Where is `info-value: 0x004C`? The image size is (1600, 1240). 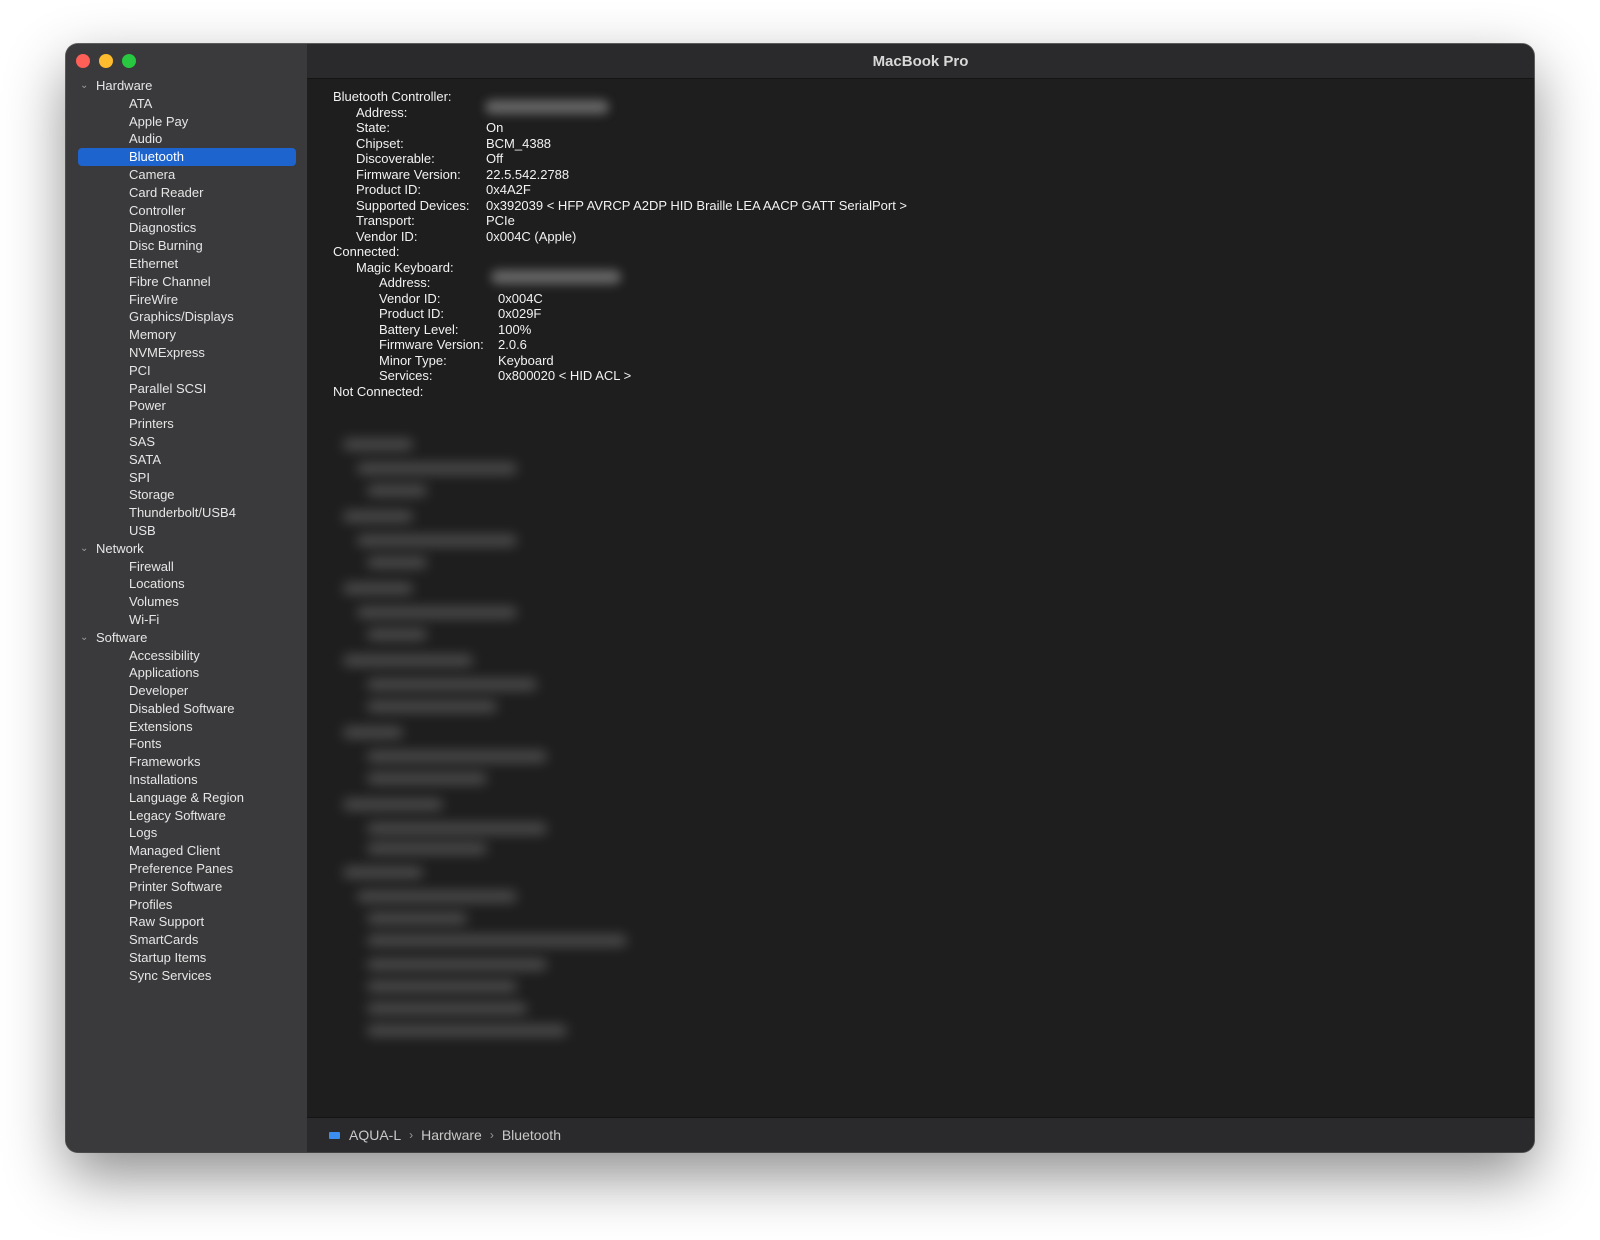 info-value: 0x004C is located at coordinates (520, 298).